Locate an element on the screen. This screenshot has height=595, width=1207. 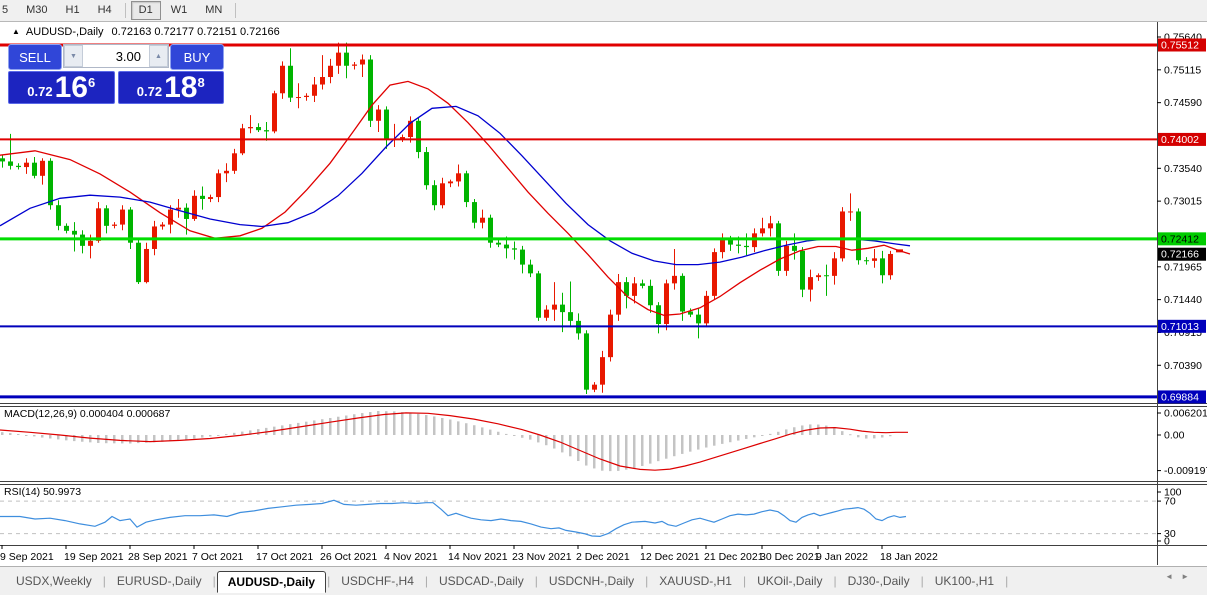
svg-text: 0.74590 is located at coordinates (1183, 103).